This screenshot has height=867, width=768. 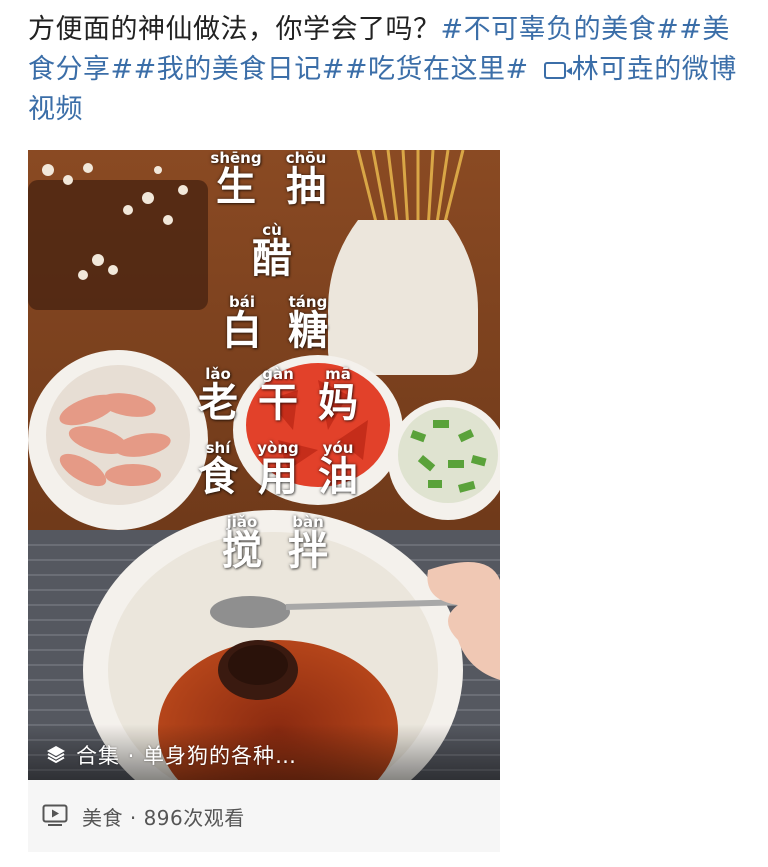 I want to click on overlay-word: mā 妈, so click(x=338, y=395).